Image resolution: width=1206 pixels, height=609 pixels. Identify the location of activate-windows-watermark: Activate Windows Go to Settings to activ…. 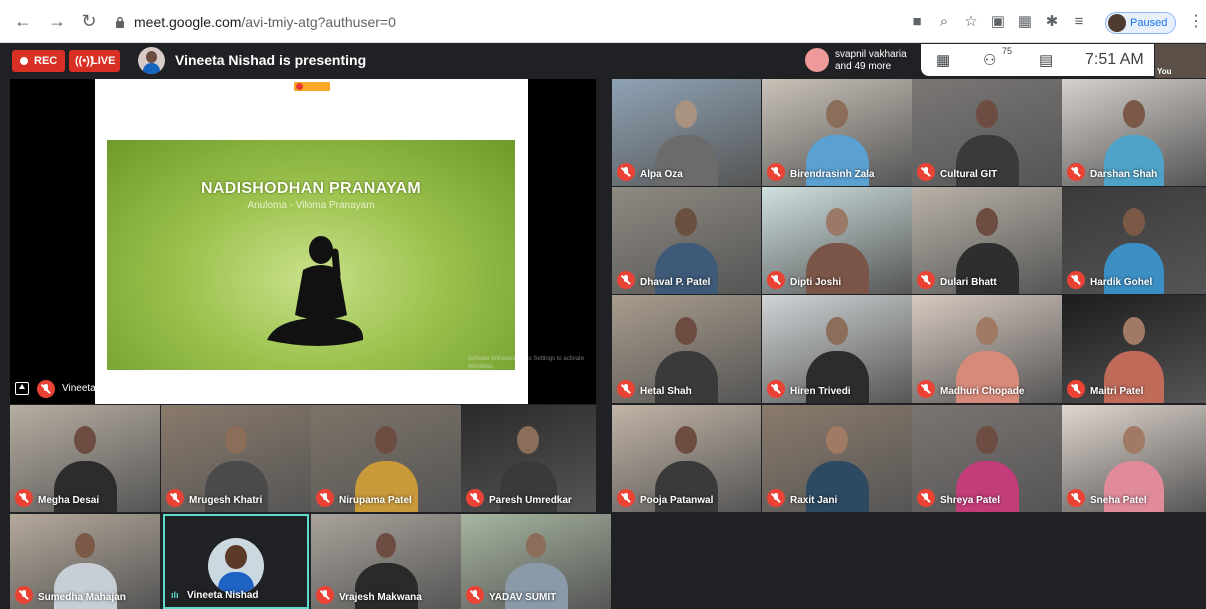
(526, 363).